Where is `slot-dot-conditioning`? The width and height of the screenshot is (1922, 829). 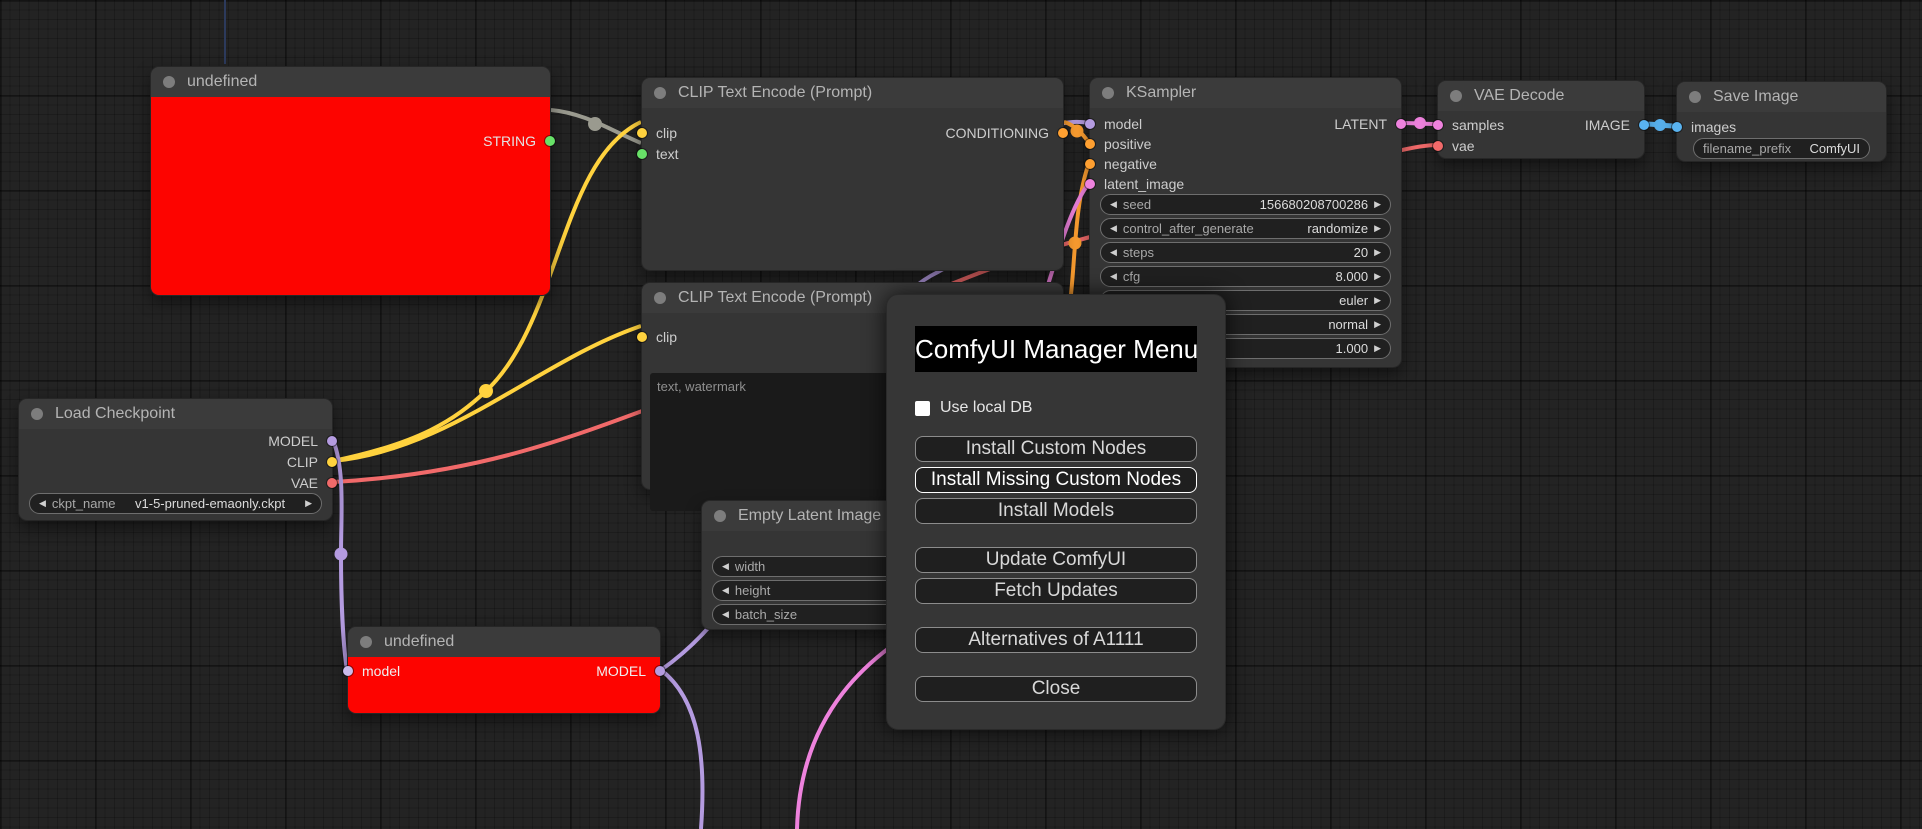 slot-dot-conditioning is located at coordinates (1063, 133).